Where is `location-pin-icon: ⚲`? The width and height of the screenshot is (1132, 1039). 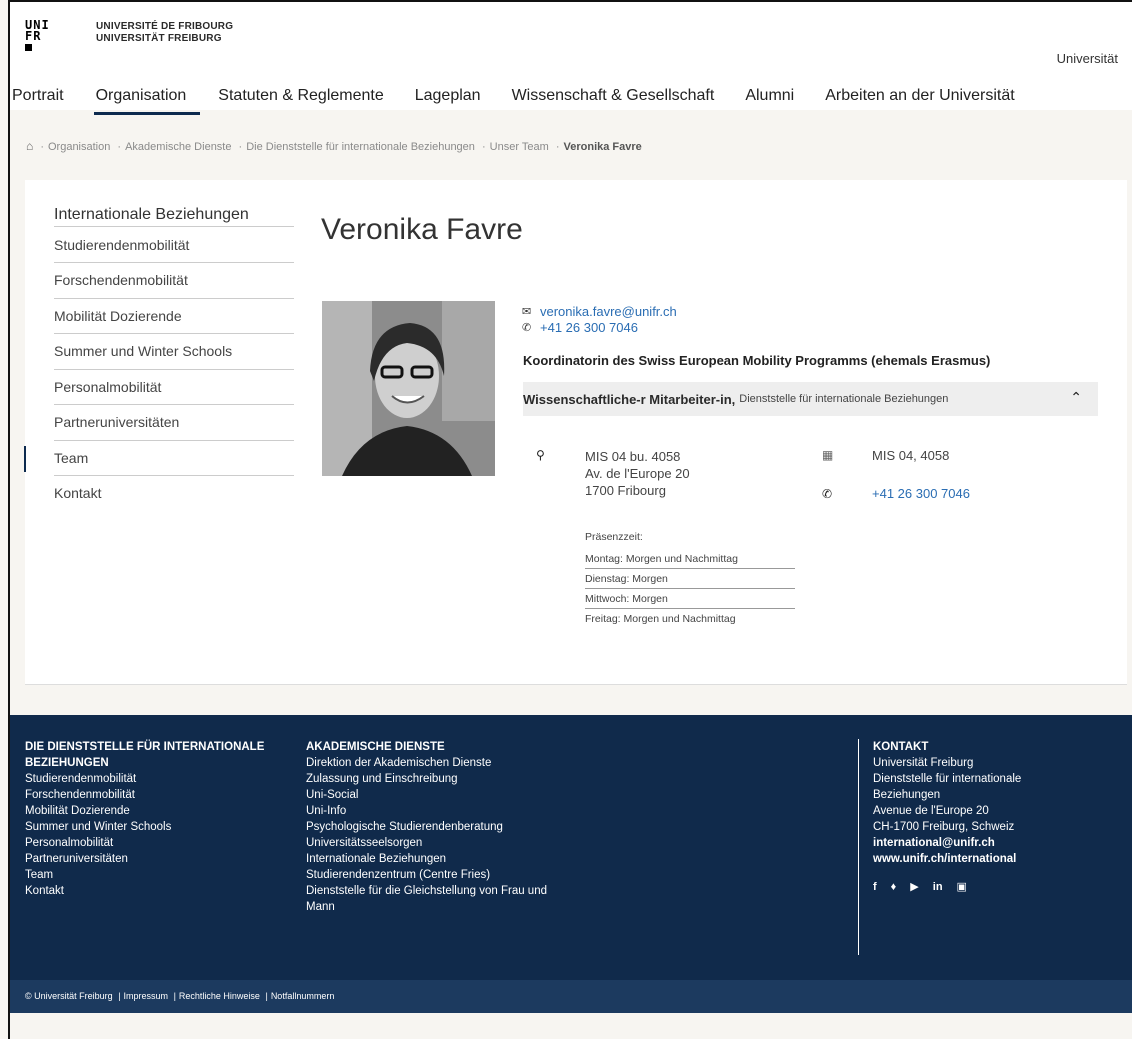 location-pin-icon: ⚲ is located at coordinates (540, 455).